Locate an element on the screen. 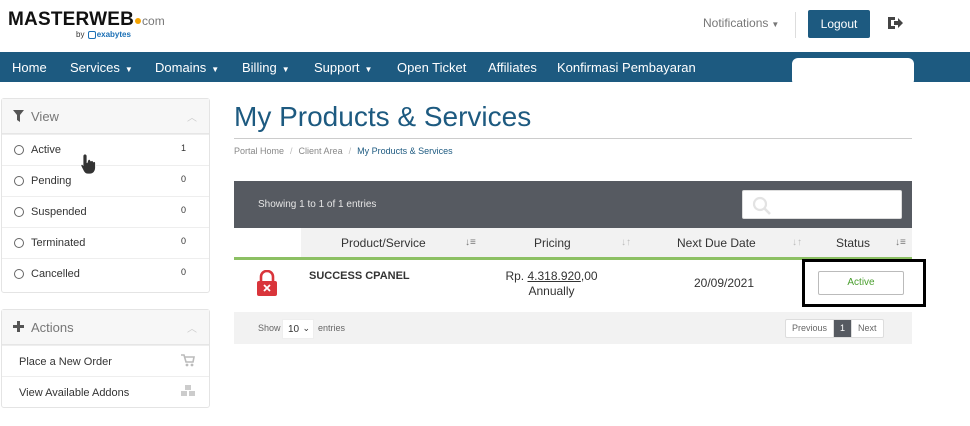  breadcrumb-portal-home: Portal Home is located at coordinates (259, 151).